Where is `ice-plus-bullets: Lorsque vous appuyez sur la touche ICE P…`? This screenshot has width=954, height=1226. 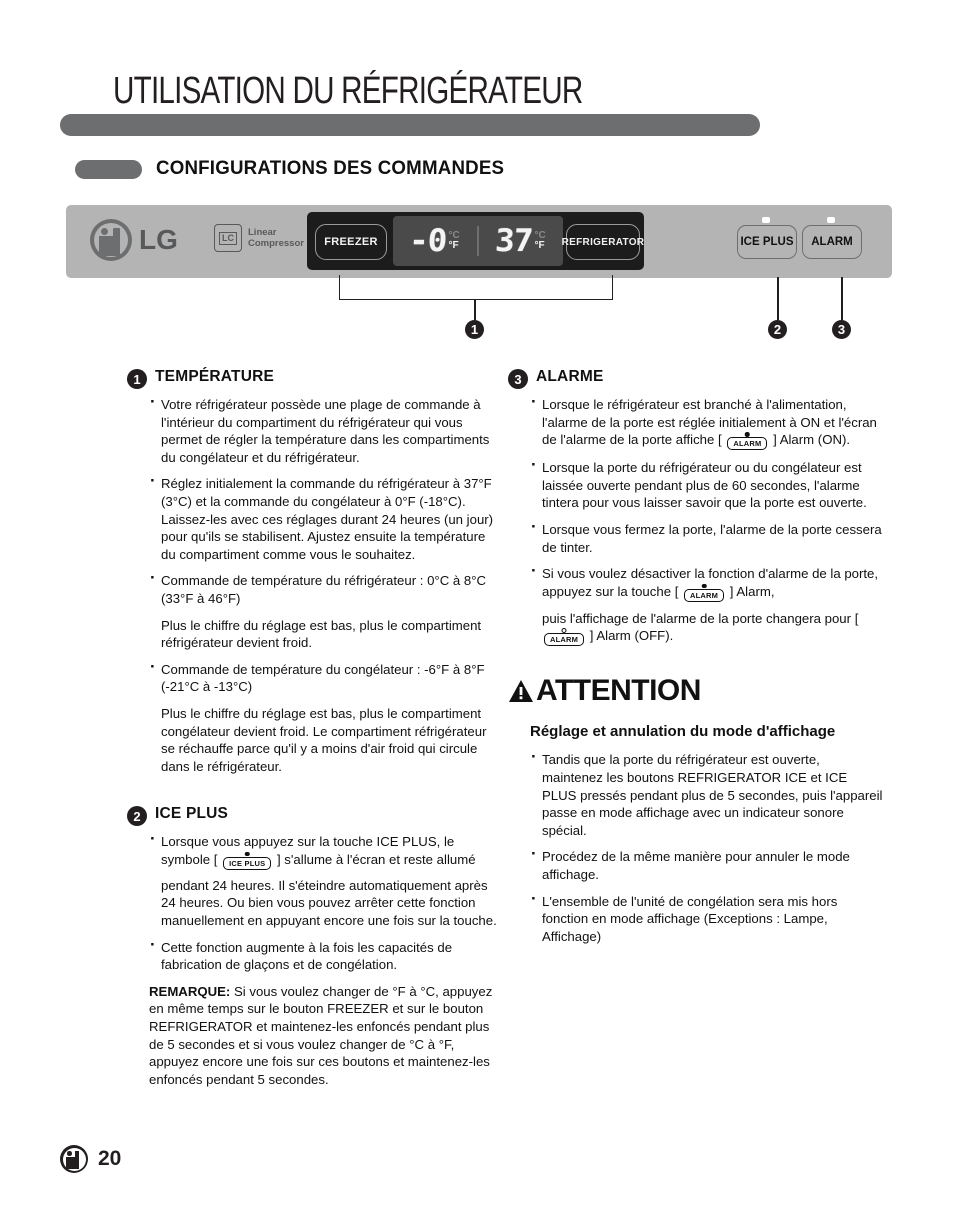
ice-plus-bullets: Lorsque vous appuyez sur la touche ICE P… is located at coordinates (314, 902).